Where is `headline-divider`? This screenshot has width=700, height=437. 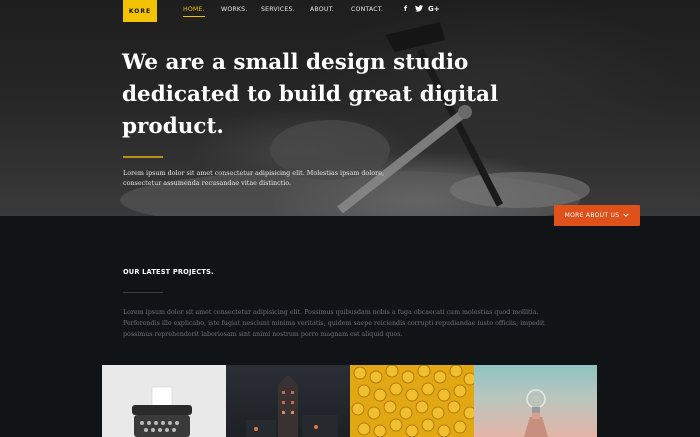
headline-divider is located at coordinates (143, 157).